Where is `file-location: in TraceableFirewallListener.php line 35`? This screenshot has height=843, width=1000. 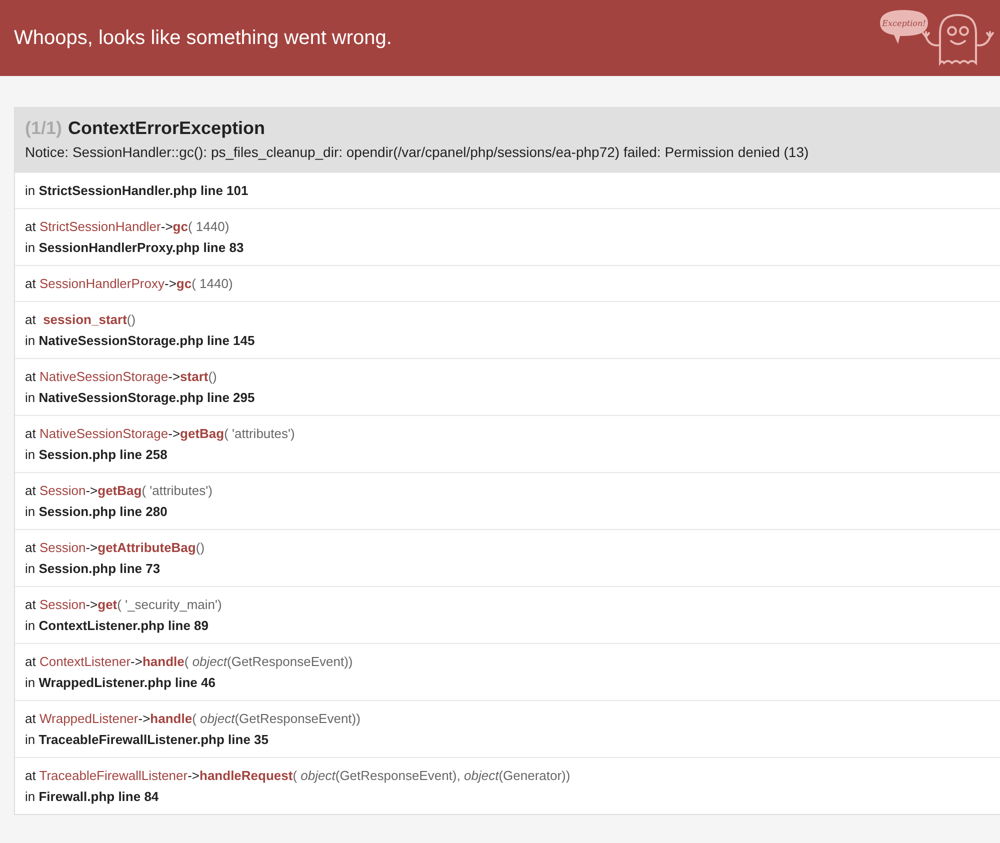 file-location: in TraceableFirewallListener.php line 35 is located at coordinates (147, 740).